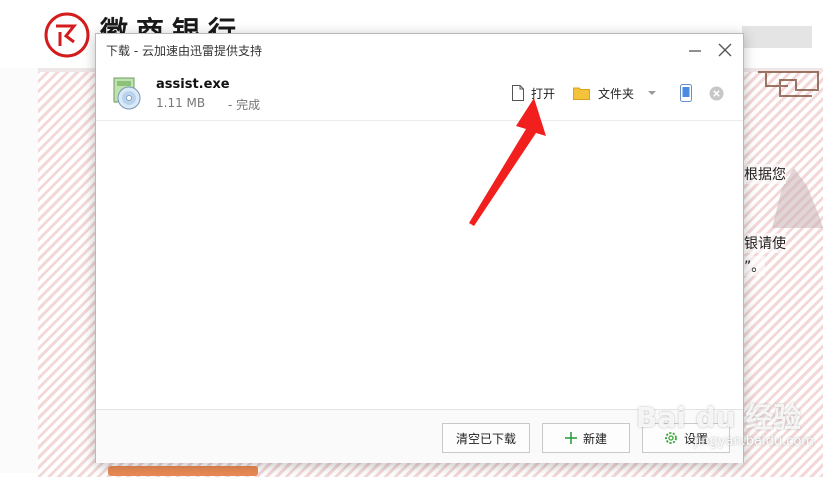  I want to click on file-size: 1.11 MB, so click(181, 103).